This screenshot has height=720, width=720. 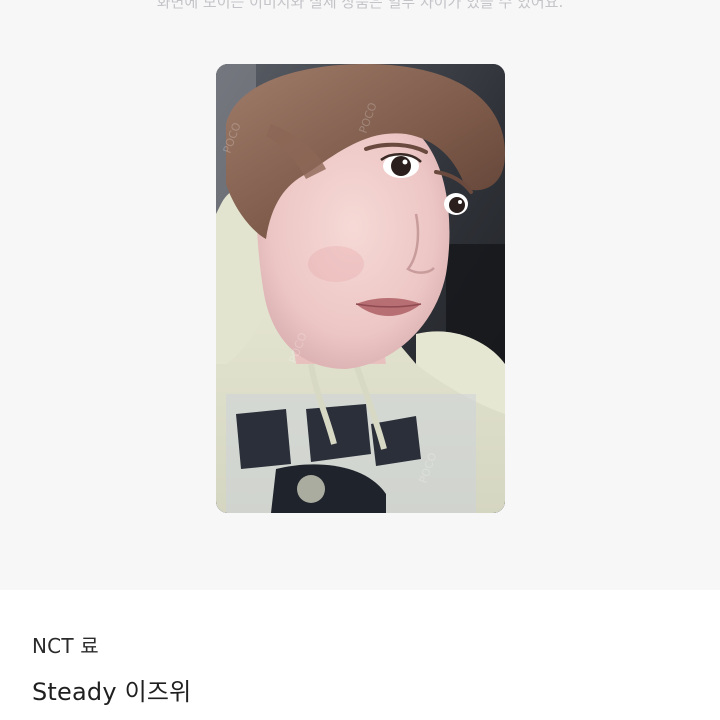 What do you see at coordinates (112, 692) in the screenshot?
I see `product-title: Steady 이즈위` at bounding box center [112, 692].